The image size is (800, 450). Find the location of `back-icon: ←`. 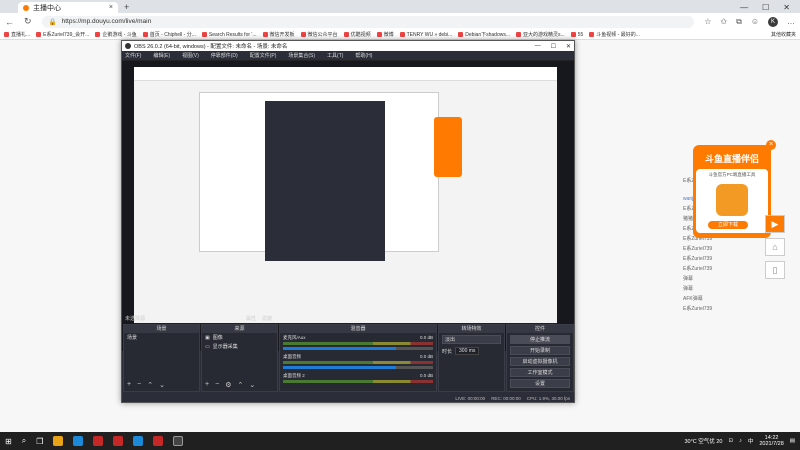

back-icon: ← is located at coordinates (9, 22).